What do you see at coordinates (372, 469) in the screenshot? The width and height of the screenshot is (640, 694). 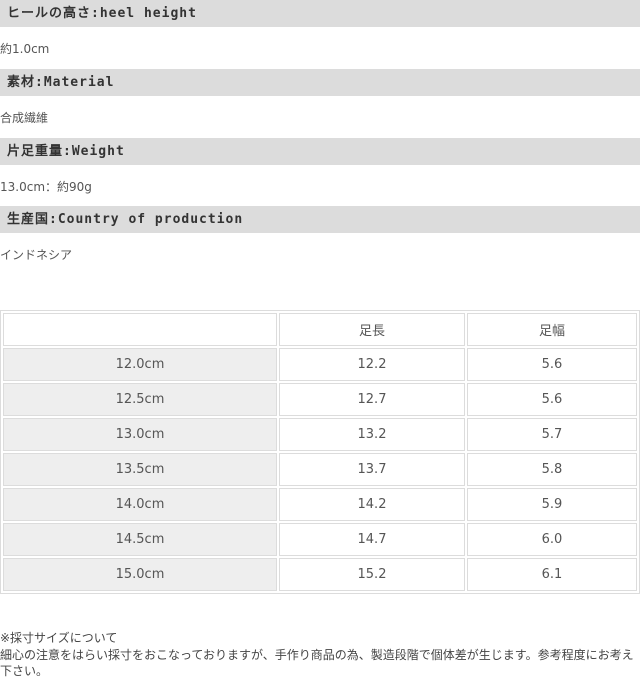 I see `foot-length-cell: 13.7` at bounding box center [372, 469].